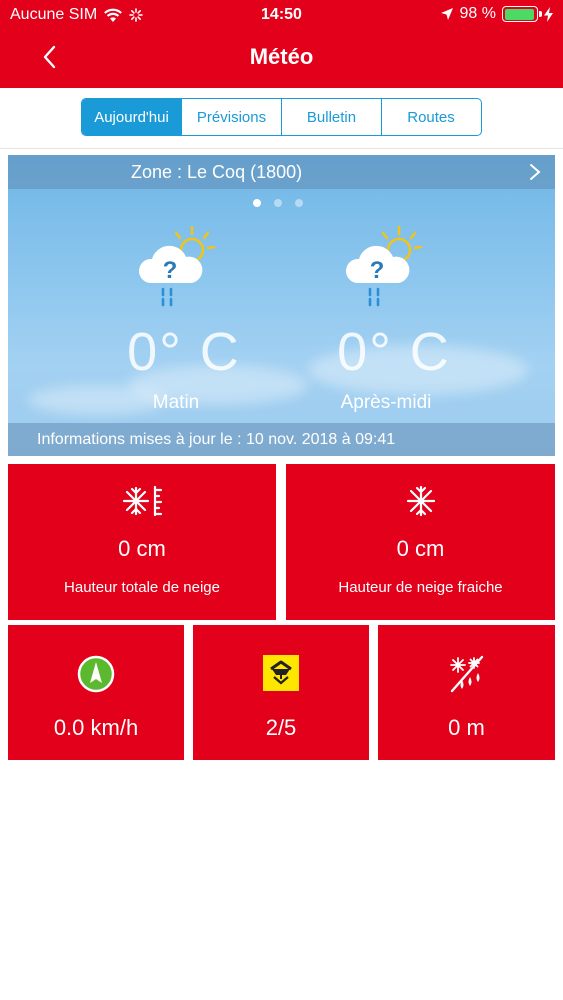 This screenshot has width=563, height=1000. I want to click on fresh-snow-value: 0 cm, so click(420, 548).